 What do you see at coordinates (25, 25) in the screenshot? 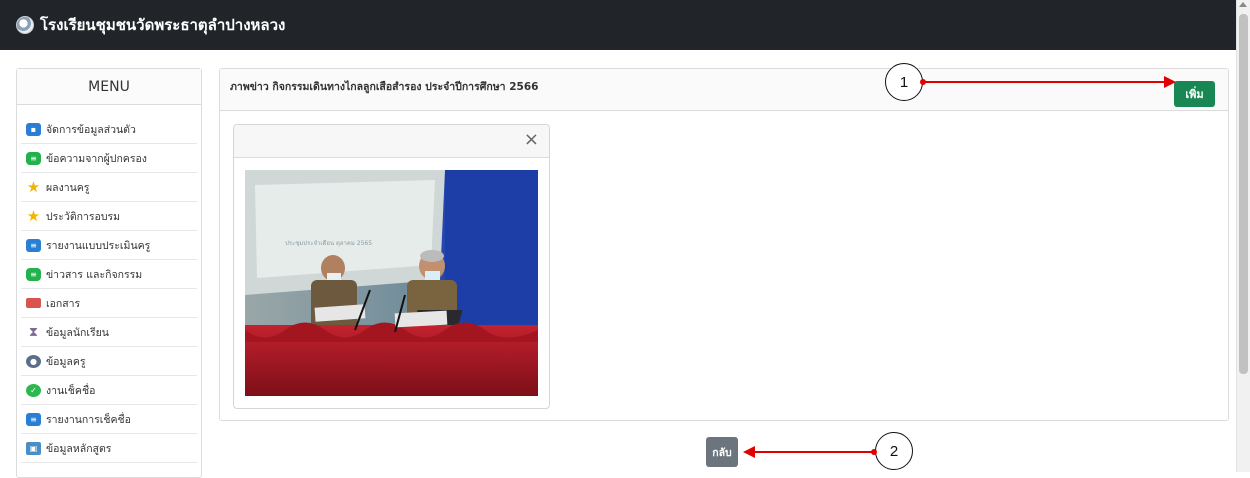
I see `school-logo-icon` at bounding box center [25, 25].